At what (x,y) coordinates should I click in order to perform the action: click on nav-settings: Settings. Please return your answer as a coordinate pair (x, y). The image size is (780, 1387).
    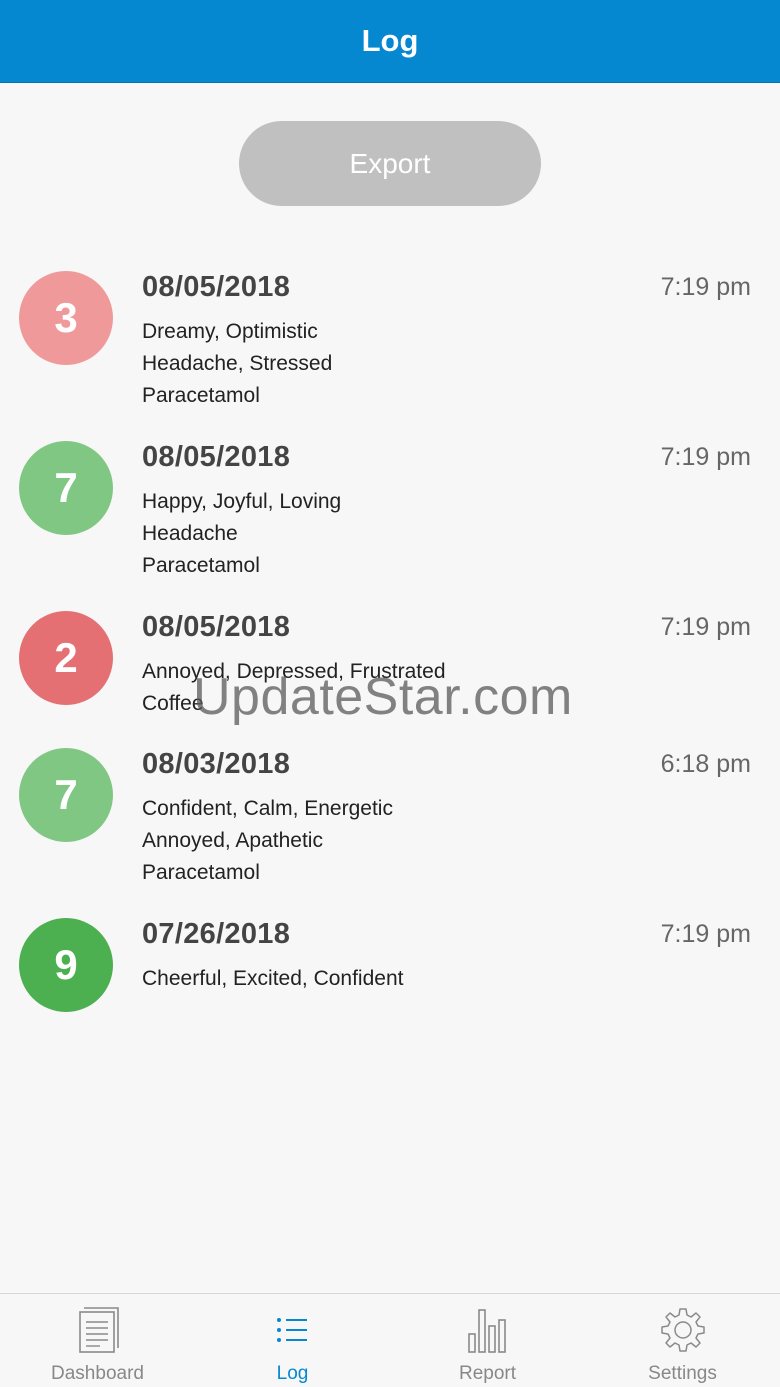
    Looking at the image, I should click on (682, 1340).